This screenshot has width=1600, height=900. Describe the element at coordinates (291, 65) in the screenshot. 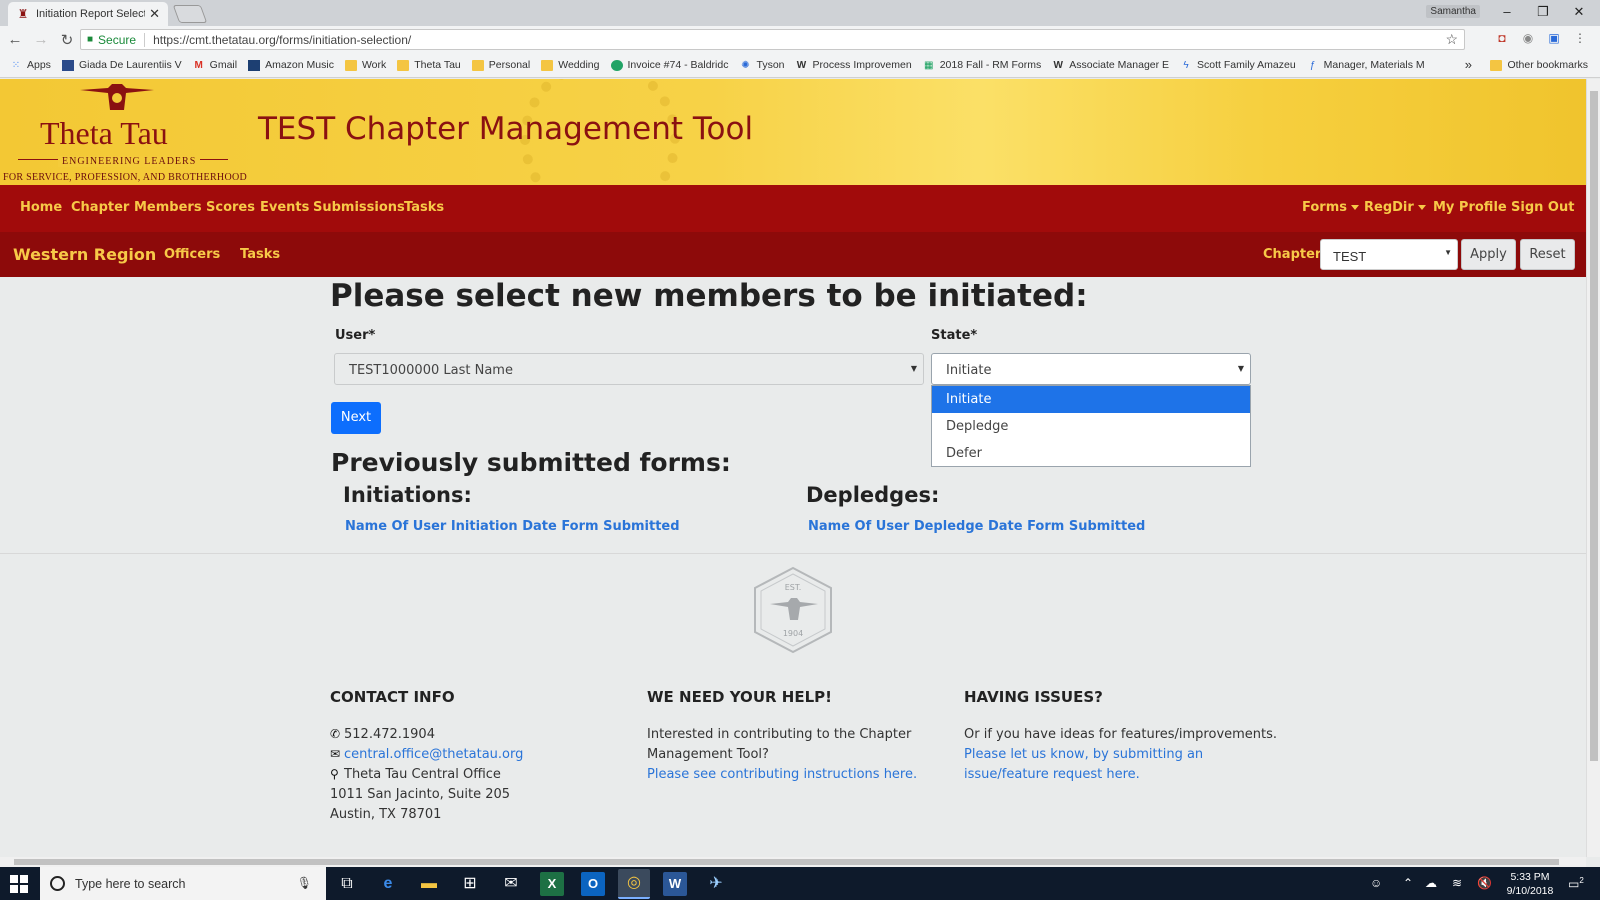

I see `bookmark-item: Amazon Music` at that location.